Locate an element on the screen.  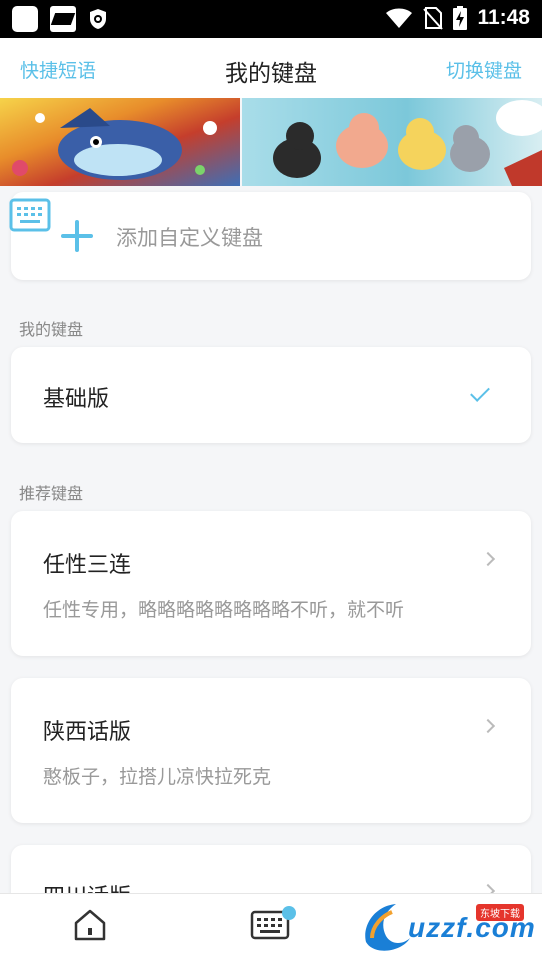
checkmark-icon is located at coordinates (480, 392).